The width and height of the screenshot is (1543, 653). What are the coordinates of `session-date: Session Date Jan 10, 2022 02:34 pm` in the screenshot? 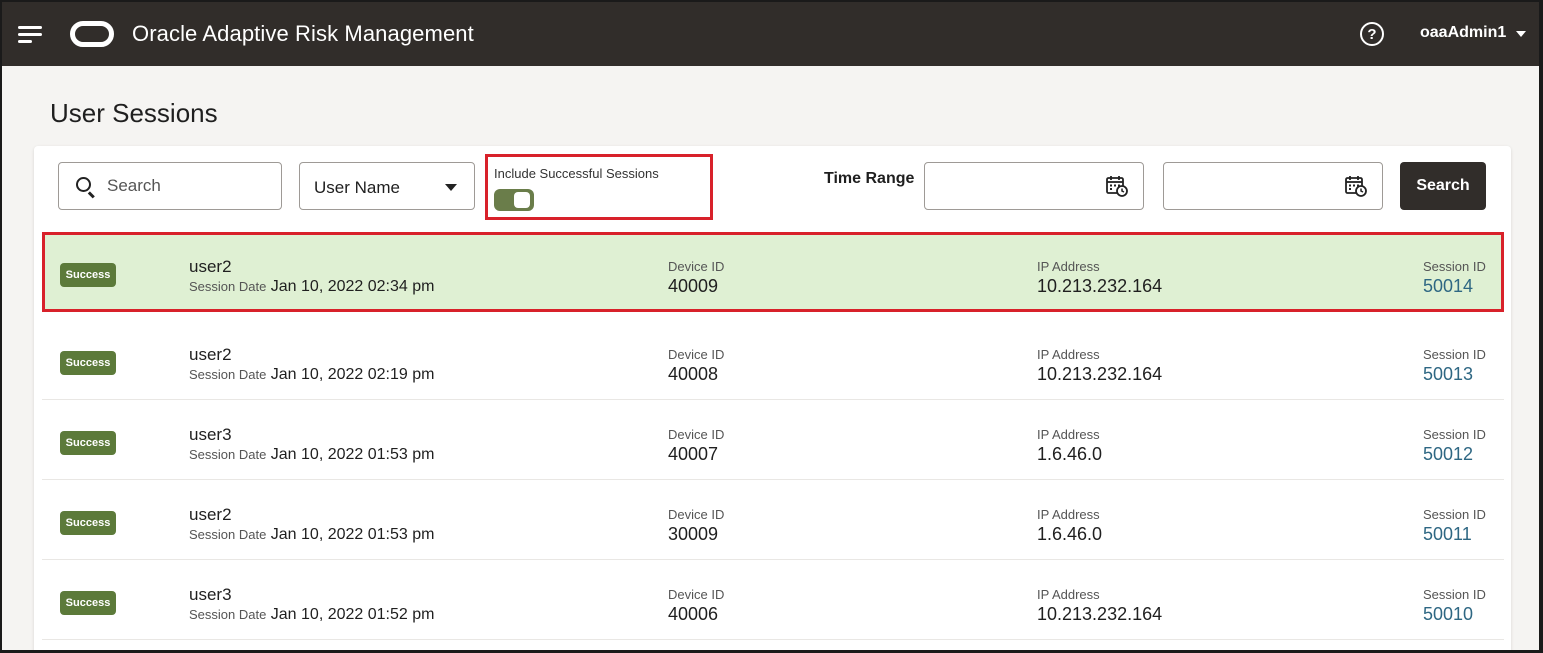 It's located at (311, 287).